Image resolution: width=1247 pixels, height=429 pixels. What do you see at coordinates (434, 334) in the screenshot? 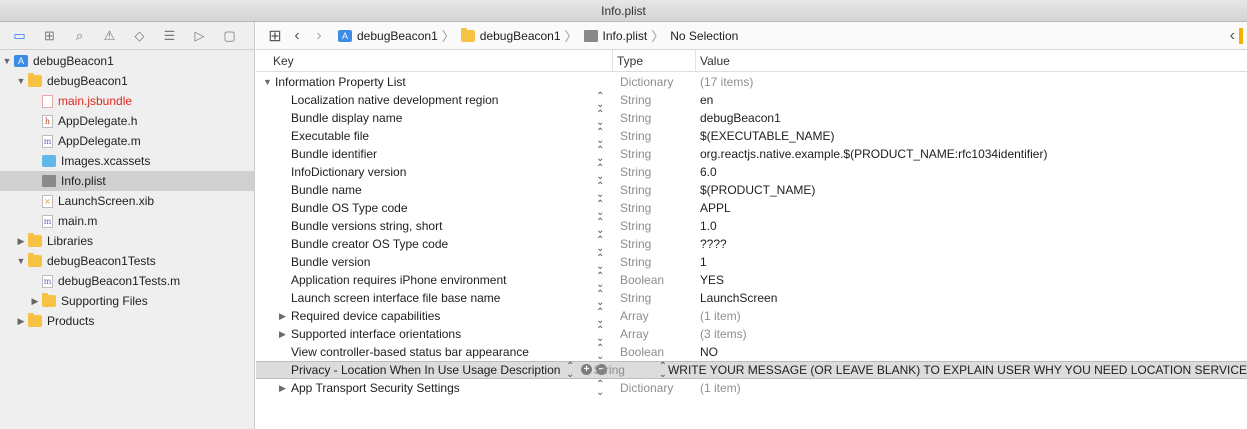
I see `plist-key-cell: ▶ Supported interface orientations ⌃ ⌄` at bounding box center [434, 334].